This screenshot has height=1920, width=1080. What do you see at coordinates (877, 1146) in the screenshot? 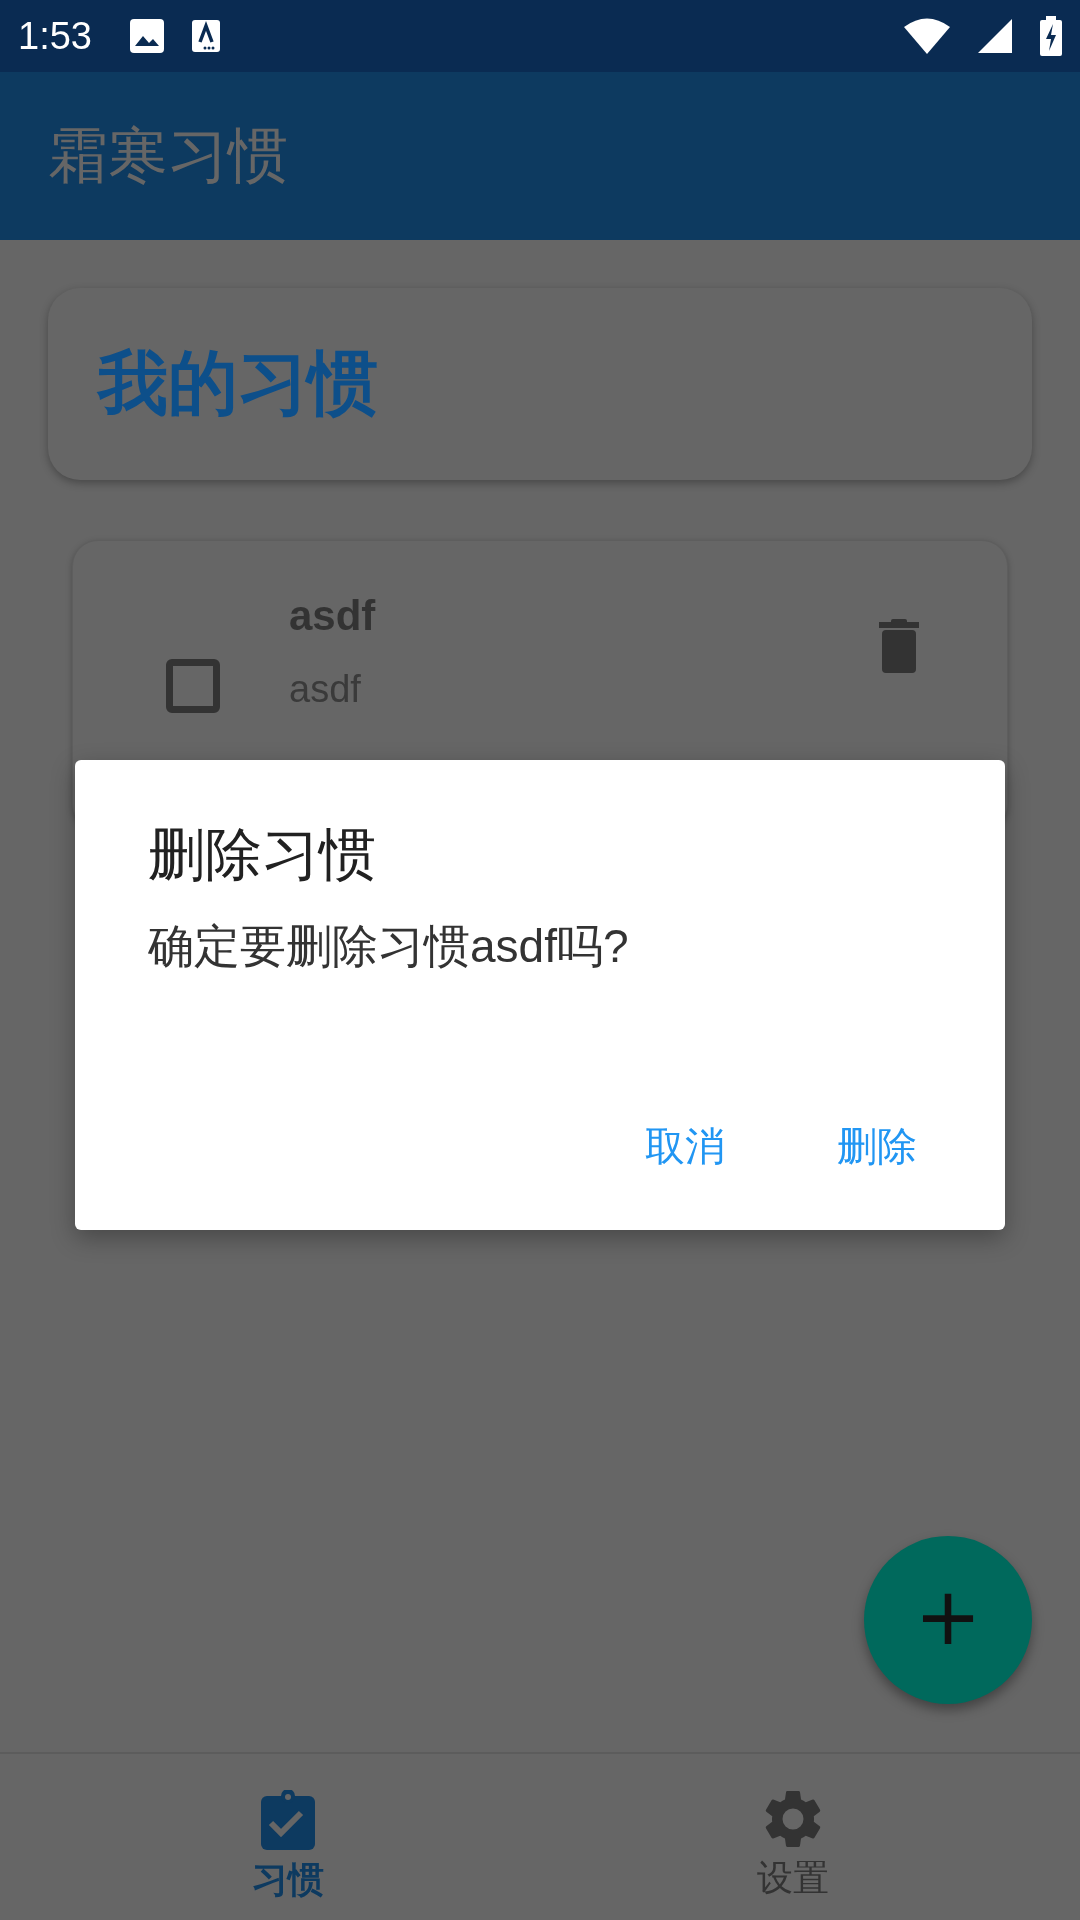
I see `confirm-button: 删除` at bounding box center [877, 1146].